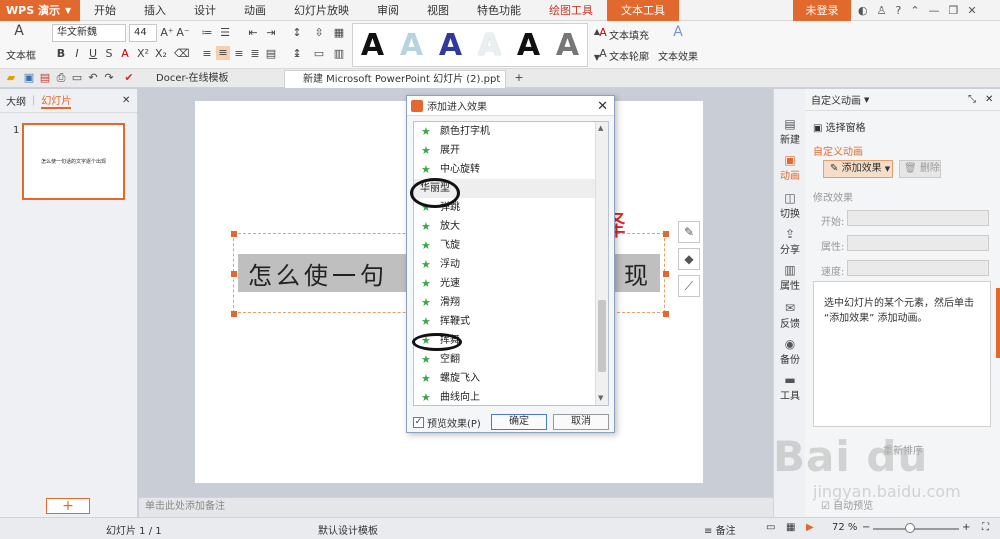  What do you see at coordinates (602, 336) in the screenshot?
I see `scroll-thumb` at bounding box center [602, 336].